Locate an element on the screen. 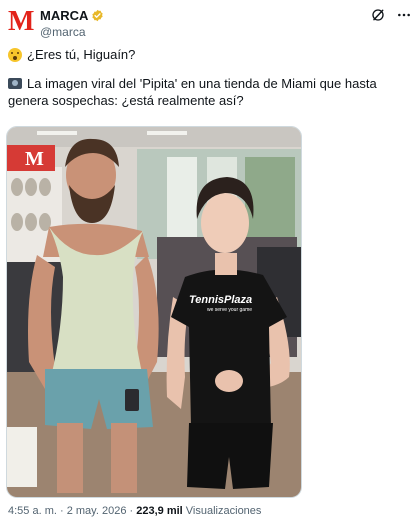  tweet-date: 2 may. 2026 is located at coordinates (97, 511).